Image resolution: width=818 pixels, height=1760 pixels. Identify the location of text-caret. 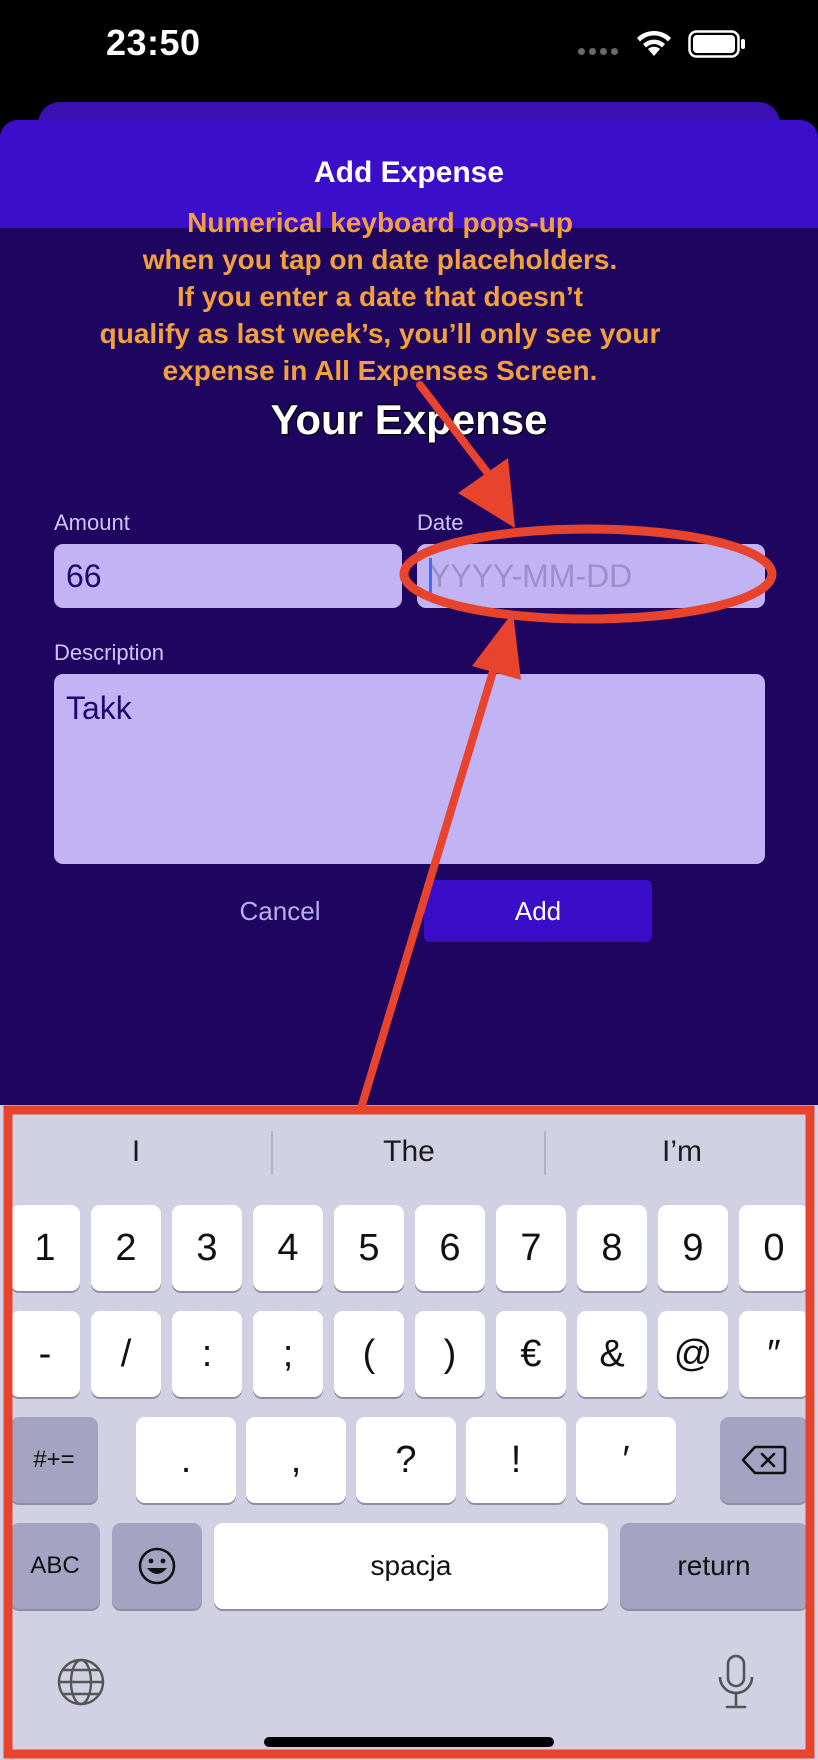
(430, 576).